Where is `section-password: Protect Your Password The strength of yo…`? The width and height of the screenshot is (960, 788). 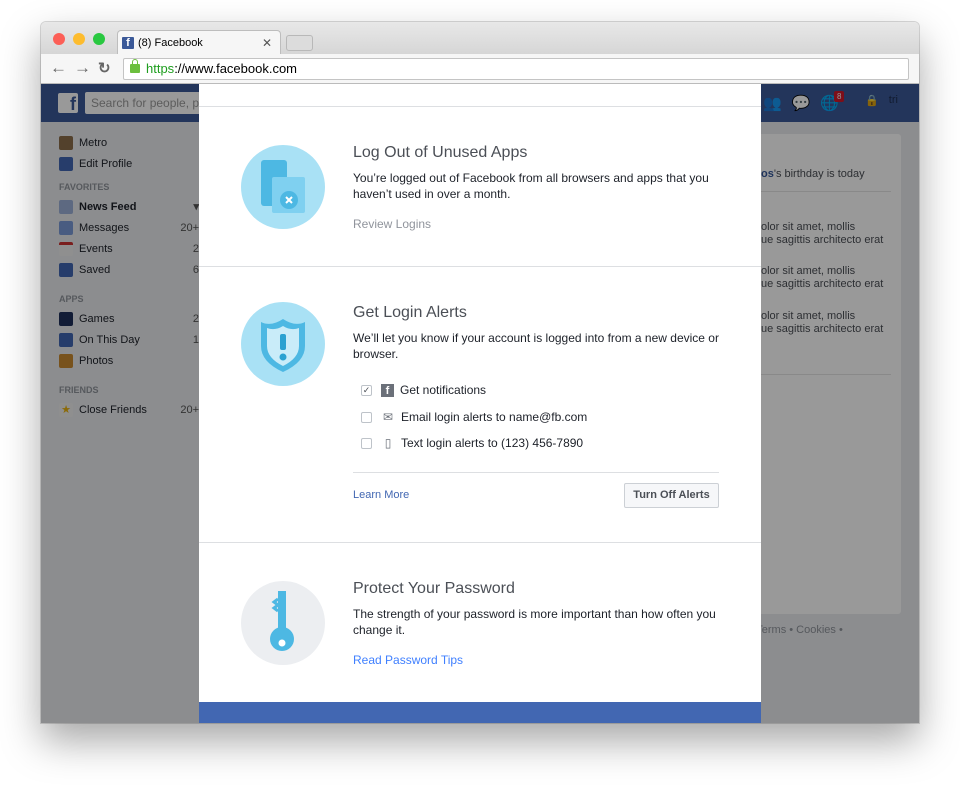 section-password: Protect Your Password The strength of yo… is located at coordinates (480, 622).